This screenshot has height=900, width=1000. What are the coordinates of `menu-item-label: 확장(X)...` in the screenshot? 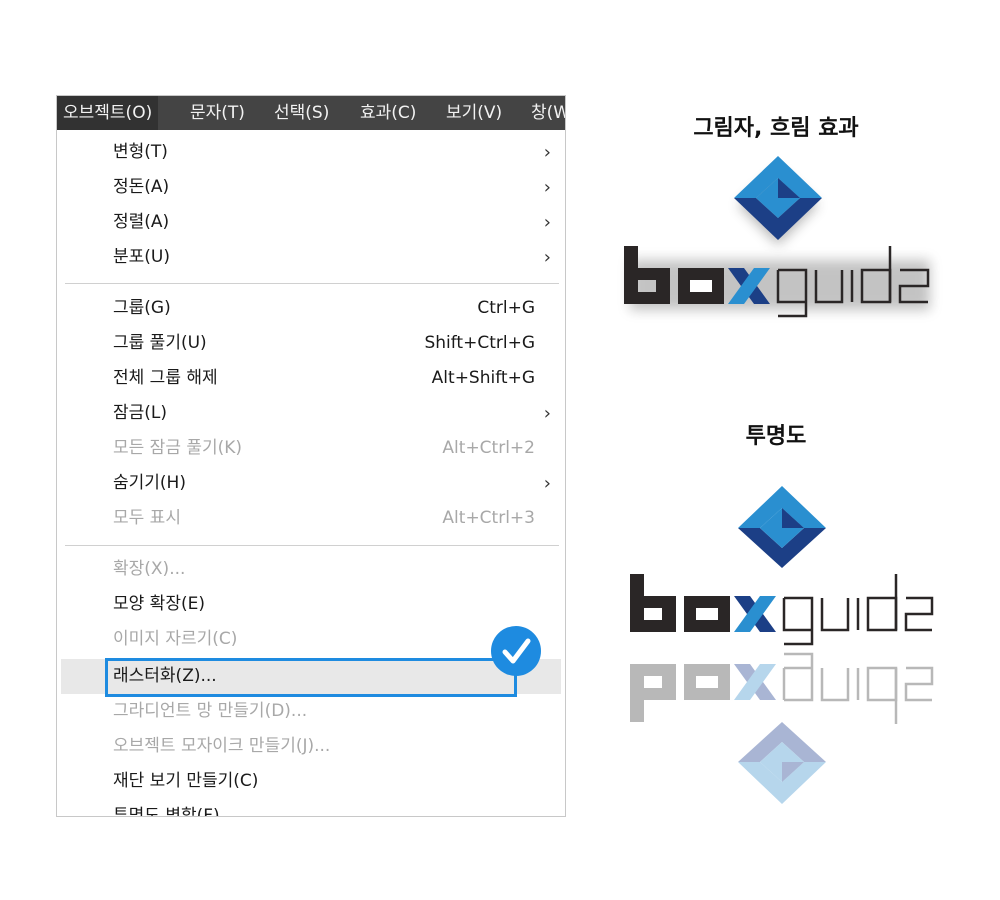 It's located at (149, 569).